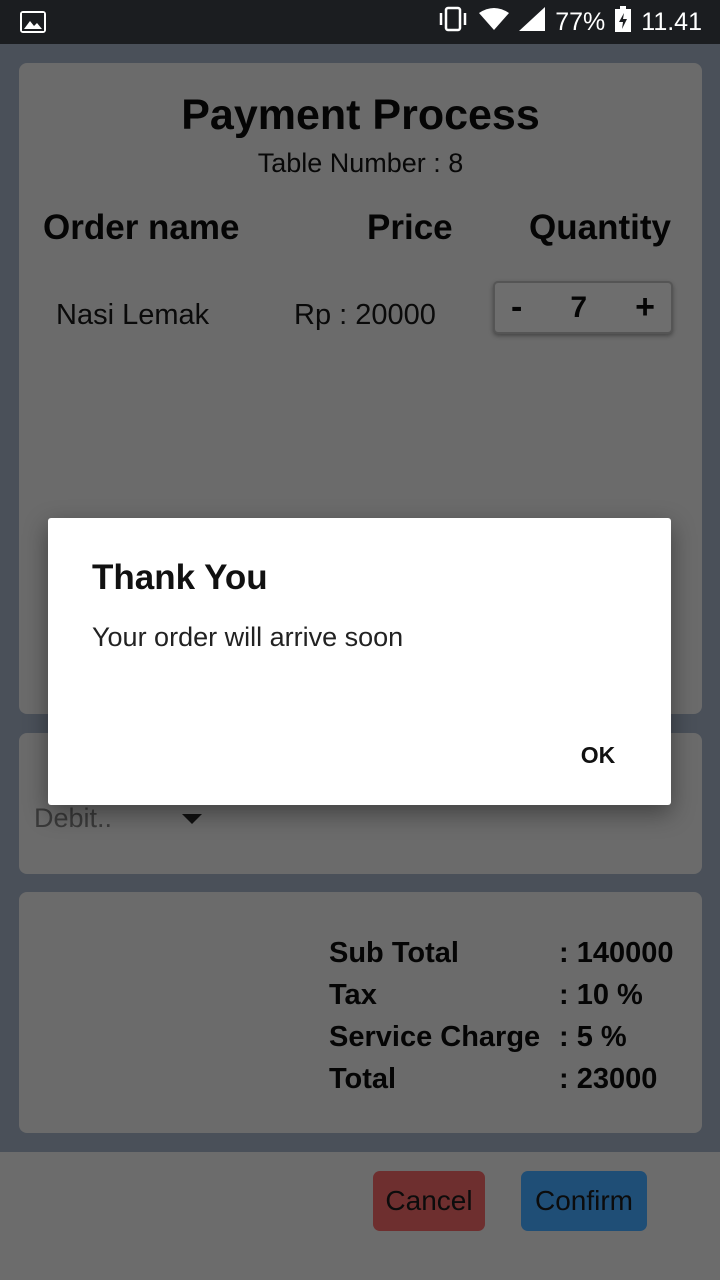  What do you see at coordinates (623, 22) in the screenshot?
I see `battery-charging-icon` at bounding box center [623, 22].